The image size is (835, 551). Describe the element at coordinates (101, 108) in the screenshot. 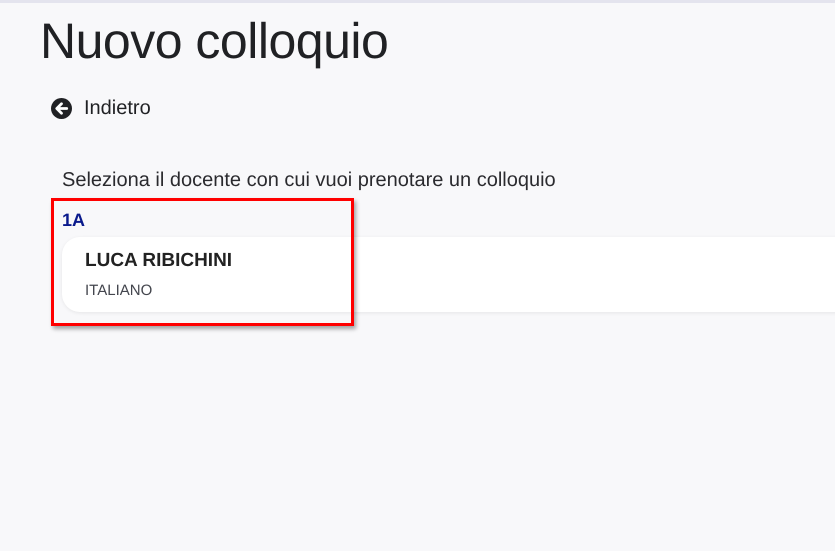

I see `back-link: Indietro` at that location.